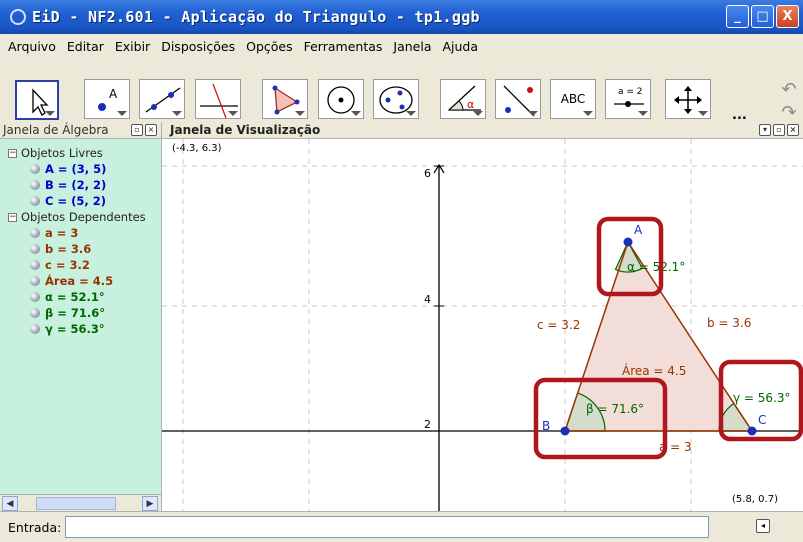  Describe the element at coordinates (218, 99) in the screenshot. I see `perpendicular-tool-button` at that location.